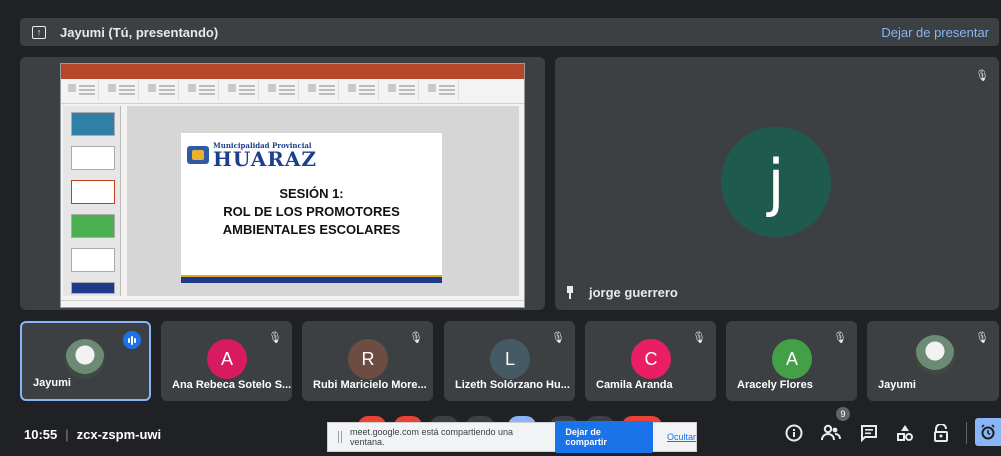  I want to click on activities-icon, so click(905, 433).